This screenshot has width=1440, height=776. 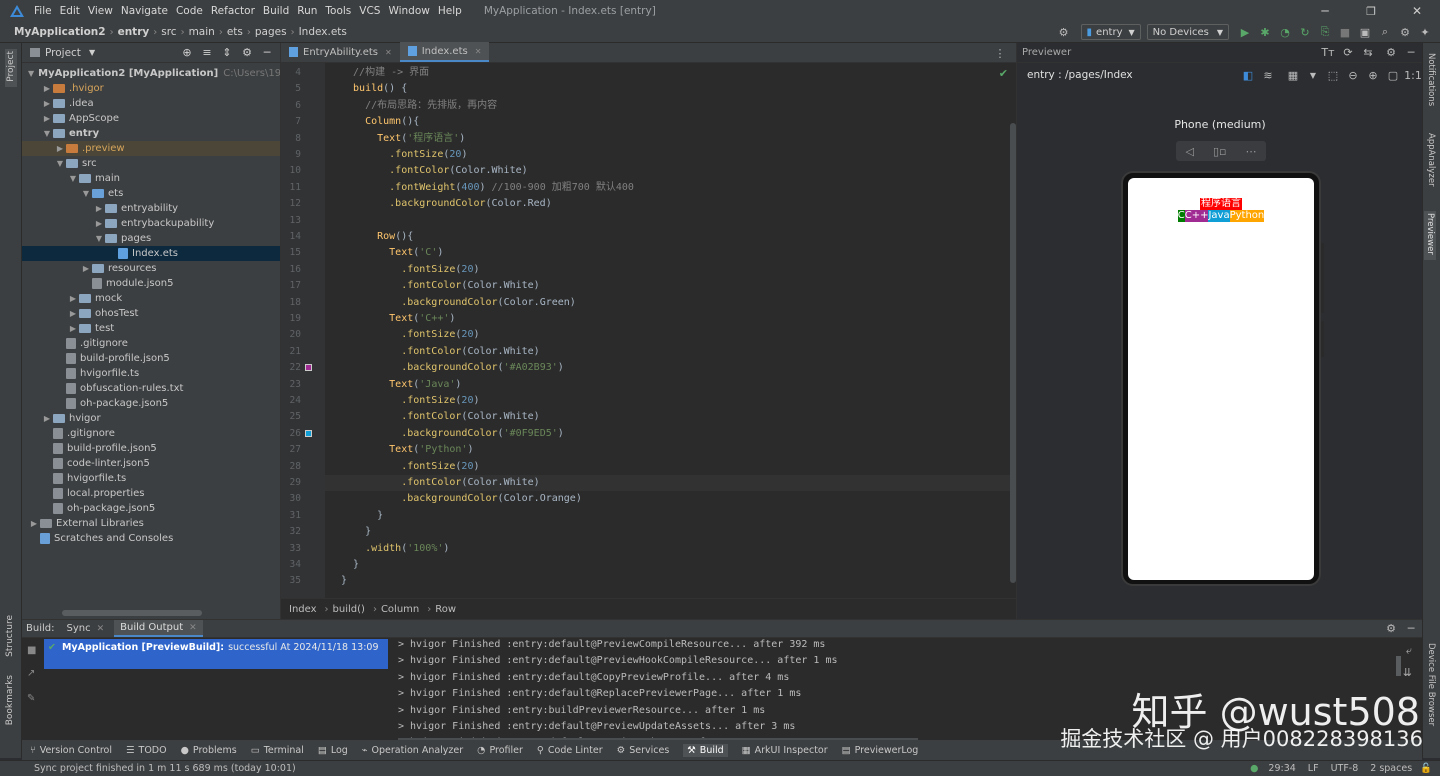 What do you see at coordinates (369, 11) in the screenshot?
I see `menu-vcs: VCS` at bounding box center [369, 11].